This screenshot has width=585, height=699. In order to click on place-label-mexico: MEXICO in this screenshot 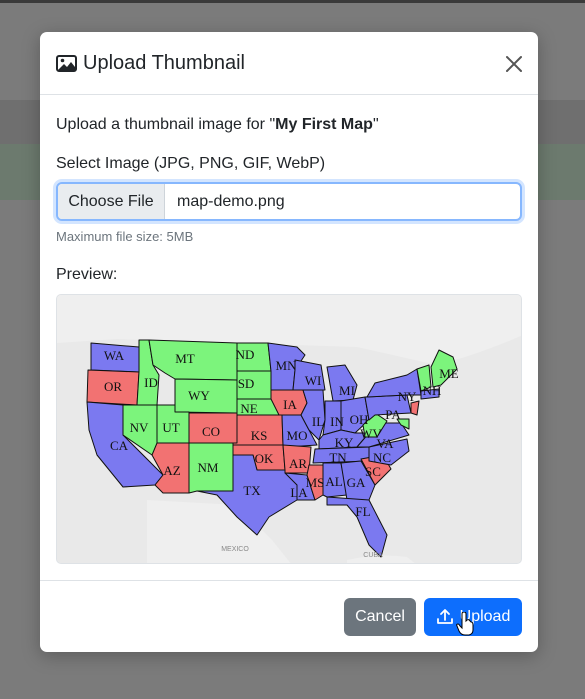, I will do `click(235, 549)`.